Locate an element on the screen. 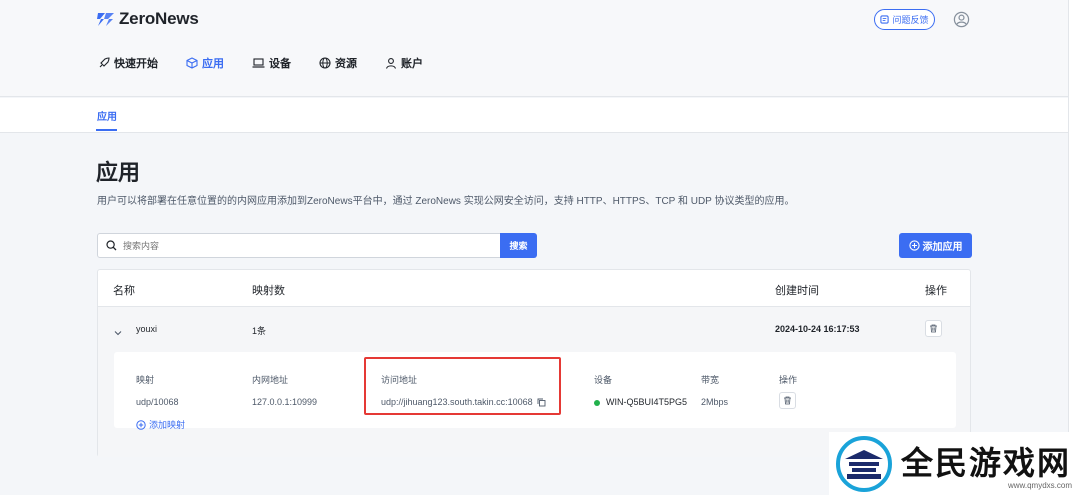  cube-icon is located at coordinates (192, 63).